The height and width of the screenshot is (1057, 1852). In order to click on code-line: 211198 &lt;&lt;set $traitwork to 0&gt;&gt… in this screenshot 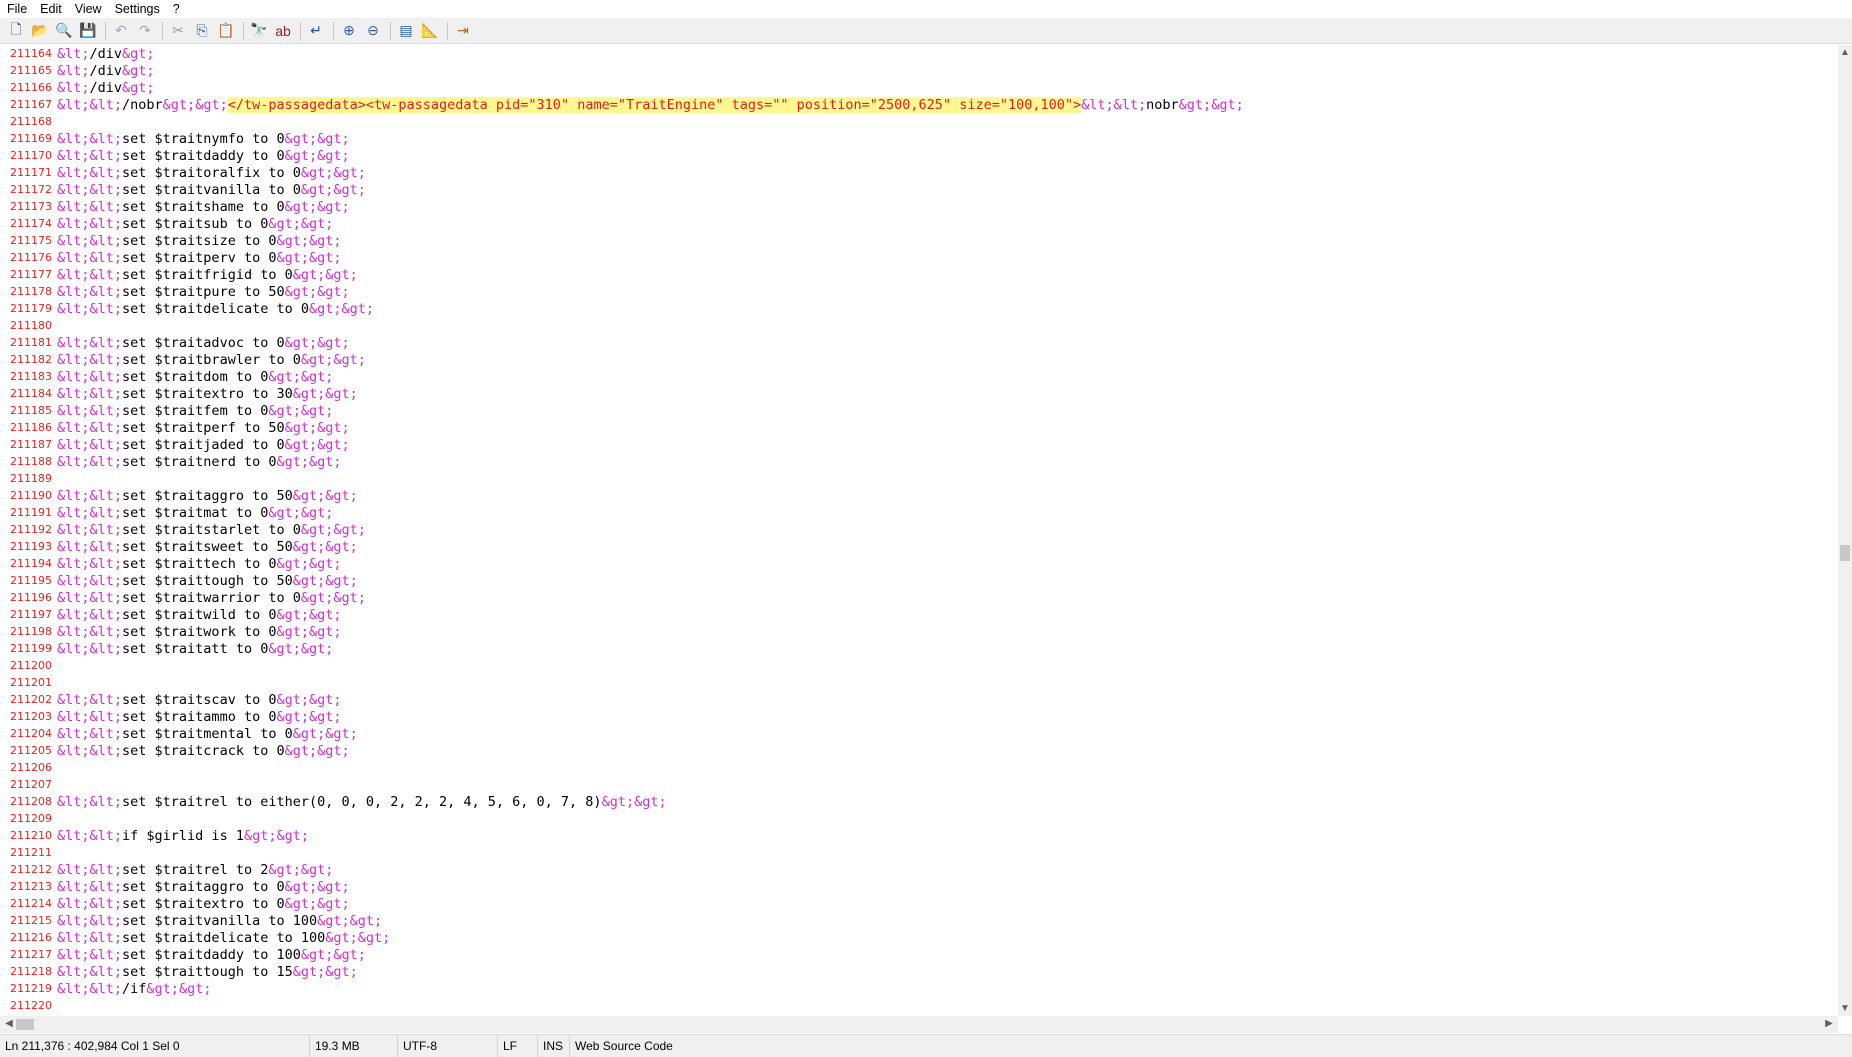, I will do `click(919, 631)`.